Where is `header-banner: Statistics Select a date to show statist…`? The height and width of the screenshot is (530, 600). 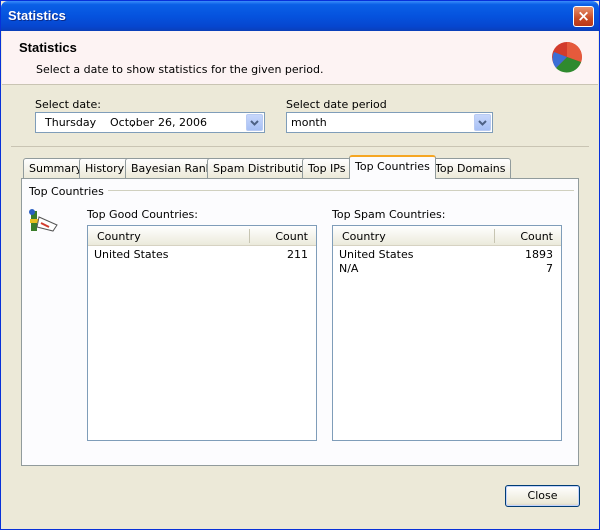
header-banner: Statistics Select a date to show statist… is located at coordinates (300, 58).